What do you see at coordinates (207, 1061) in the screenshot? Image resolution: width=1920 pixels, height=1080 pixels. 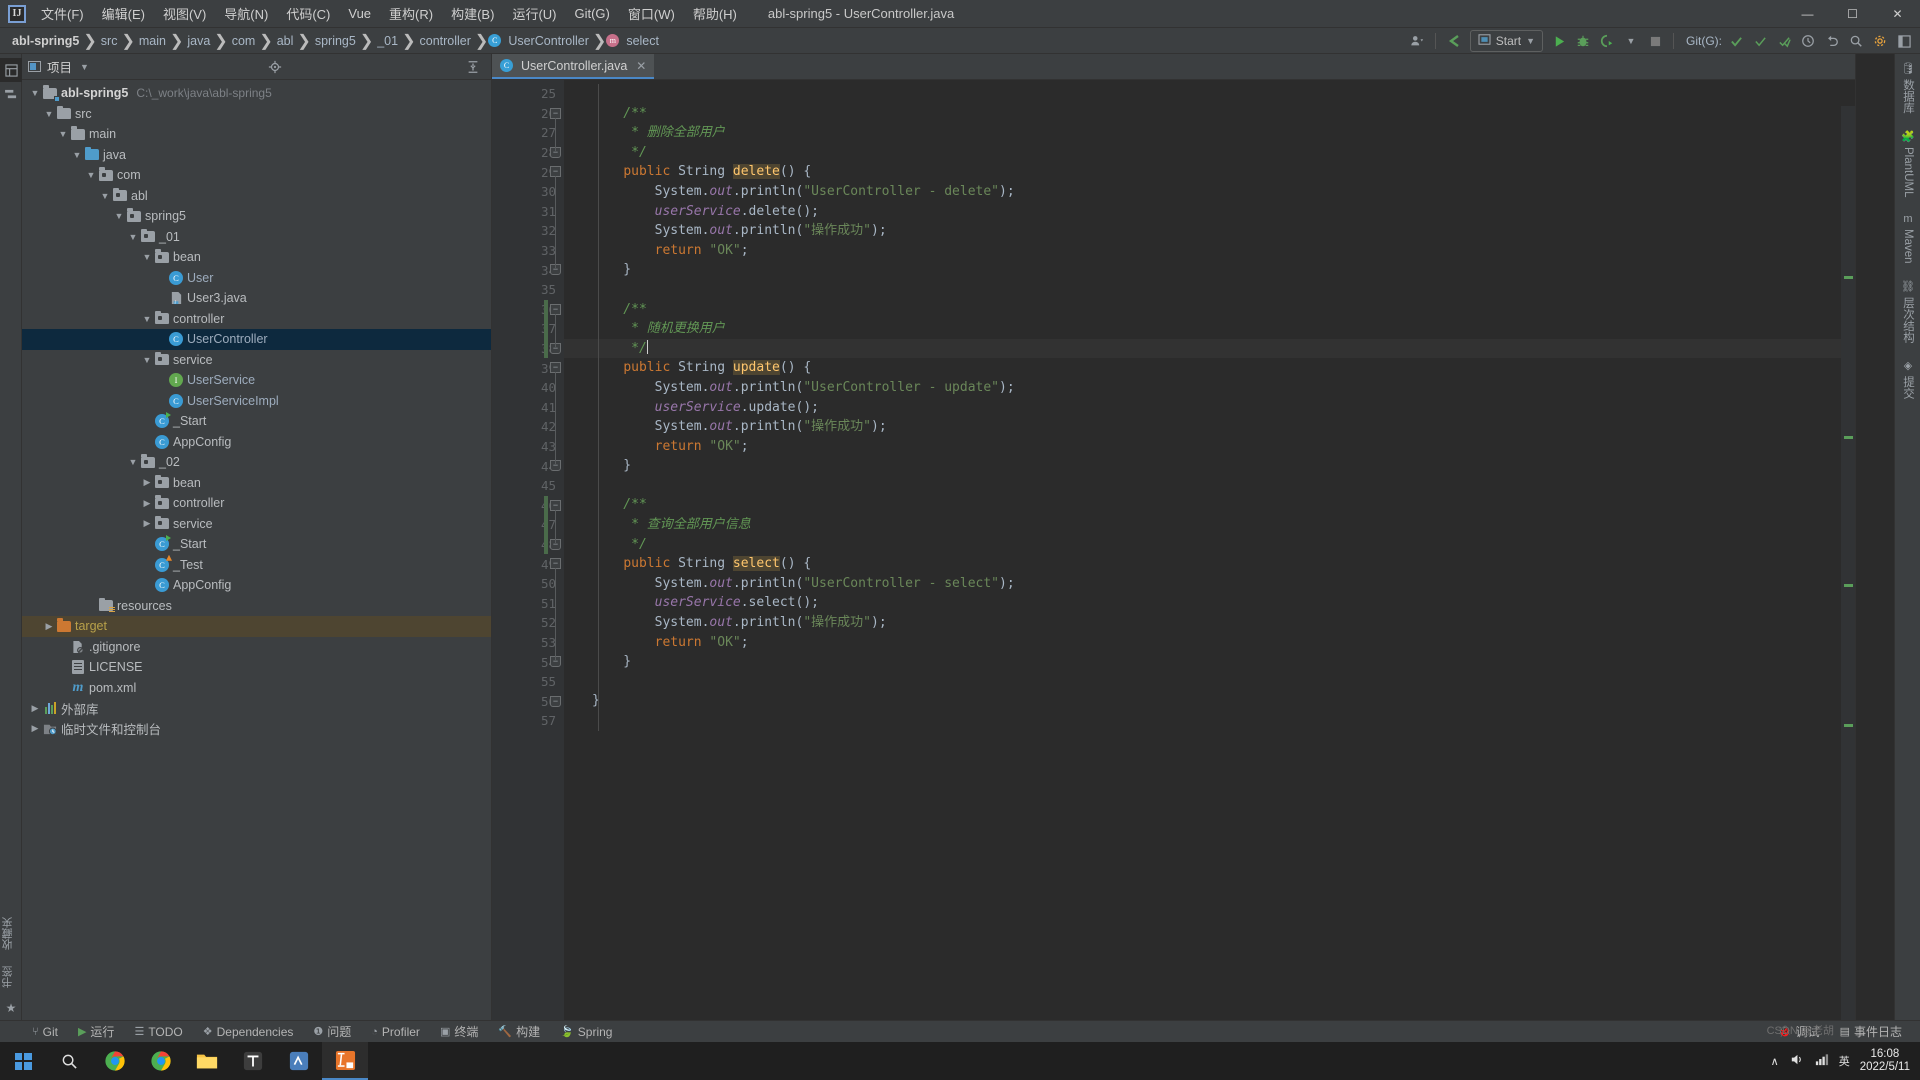 I see `taskbar-file-explorer` at bounding box center [207, 1061].